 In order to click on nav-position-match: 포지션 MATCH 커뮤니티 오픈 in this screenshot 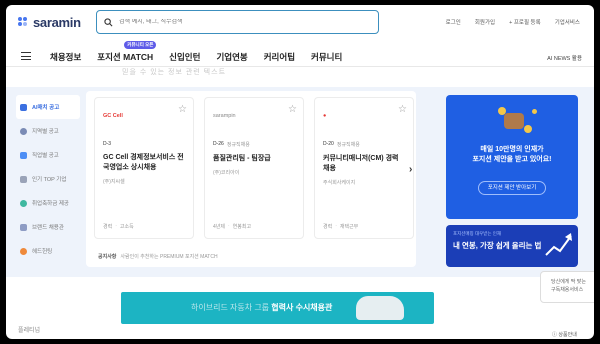, I will do `click(127, 52)`.